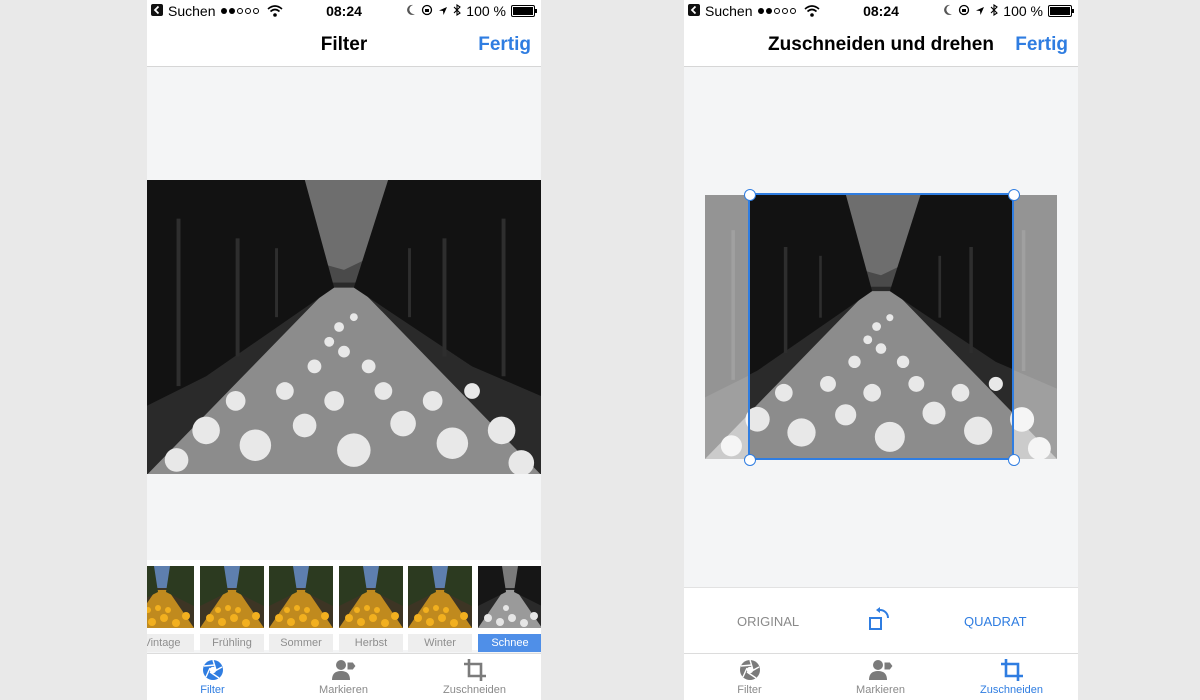 The image size is (1200, 700). Describe the element at coordinates (301, 643) in the screenshot. I see `filter-thumb-label: Sommer` at that location.